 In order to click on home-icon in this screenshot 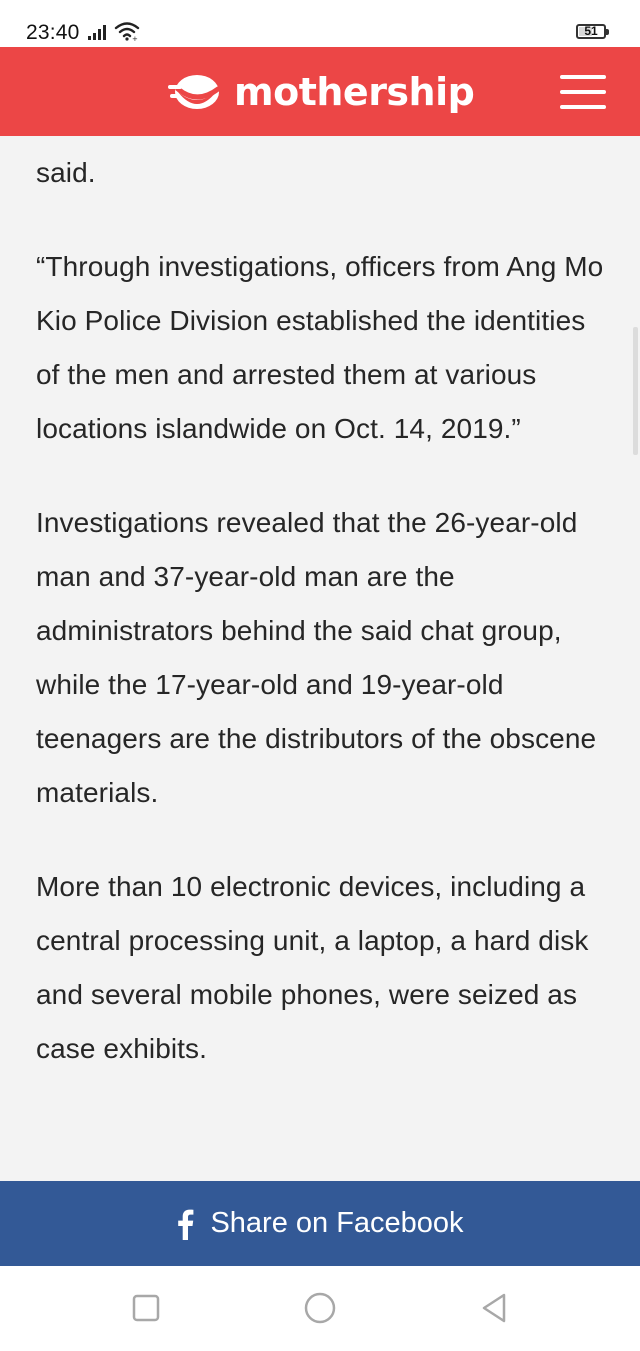, I will do `click(320, 1308)`.